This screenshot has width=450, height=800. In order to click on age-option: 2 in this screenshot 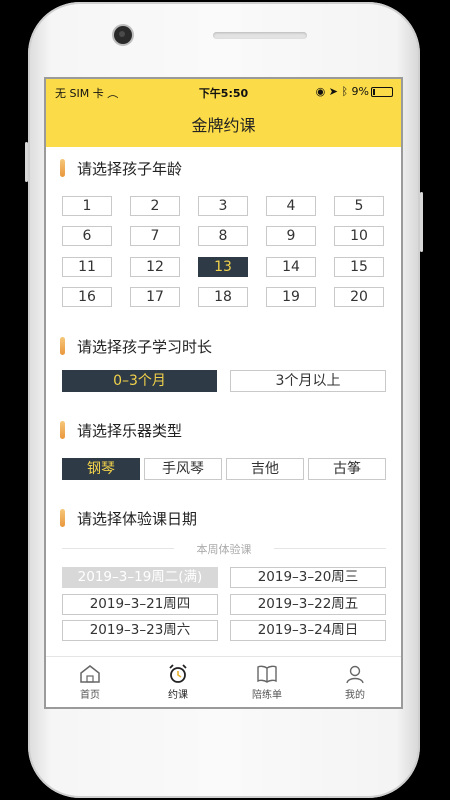, I will do `click(155, 206)`.